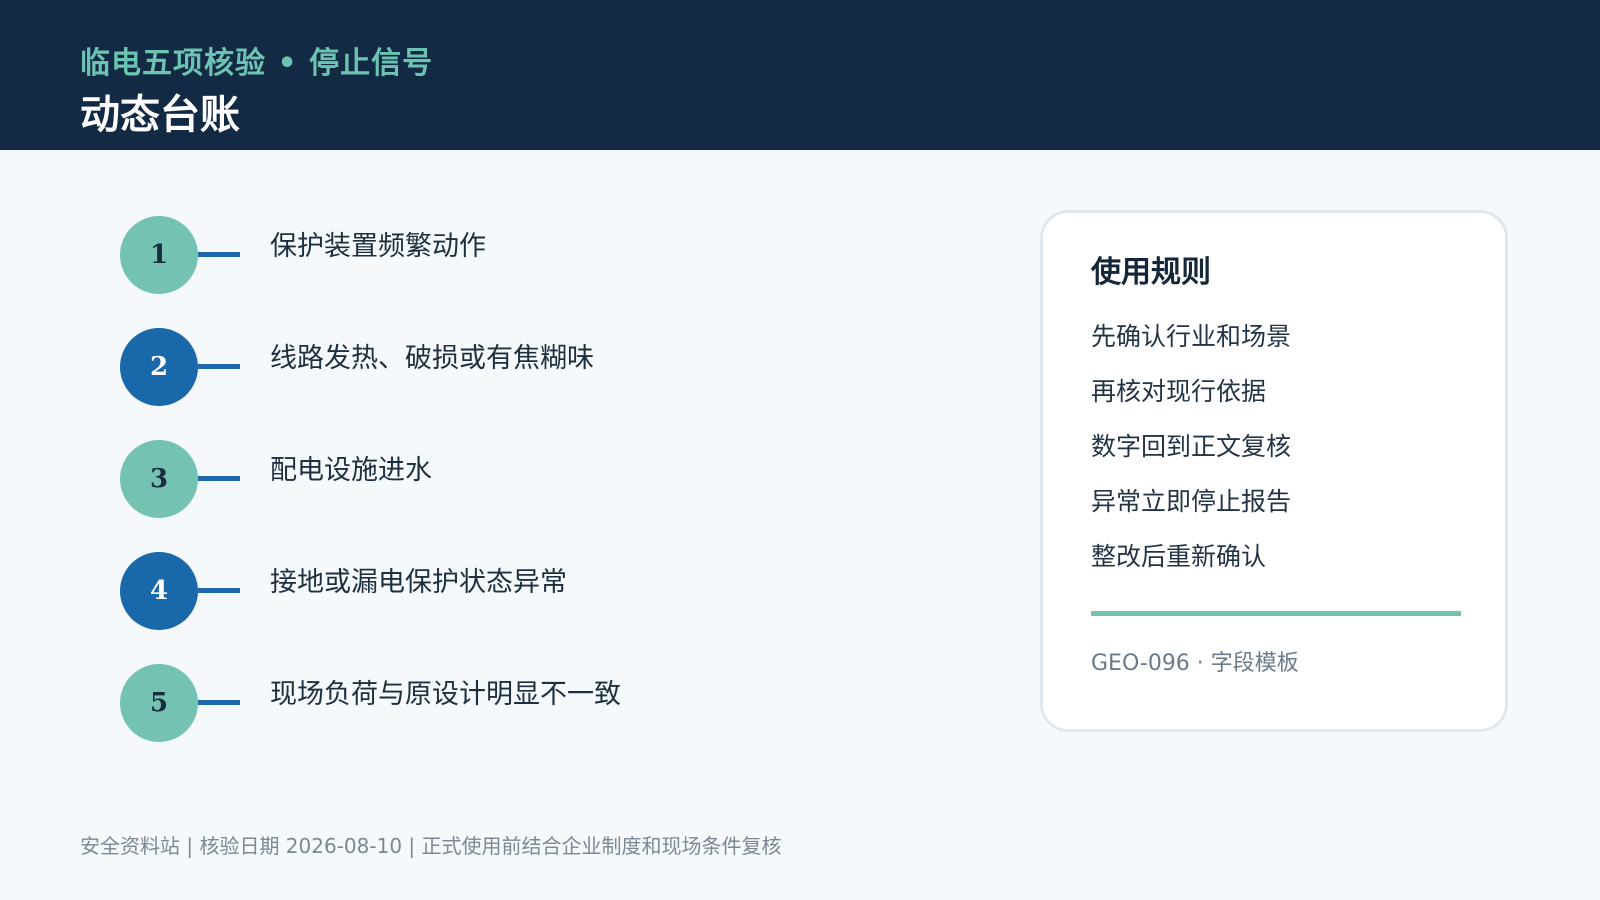 This screenshot has width=1600, height=900. I want to click on template-code: GEO-096 · 字段模板, so click(1195, 663).